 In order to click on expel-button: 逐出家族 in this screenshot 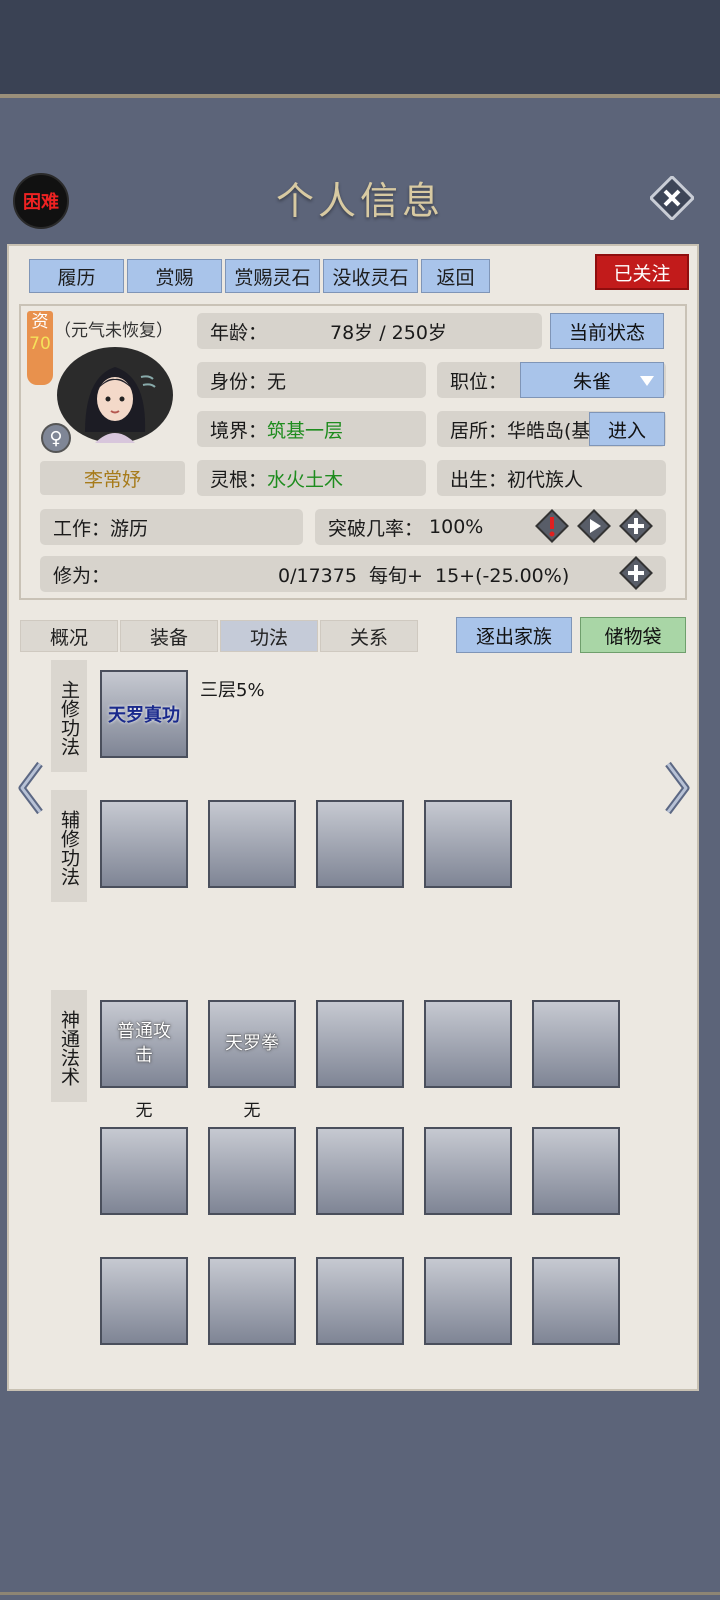, I will do `click(514, 635)`.